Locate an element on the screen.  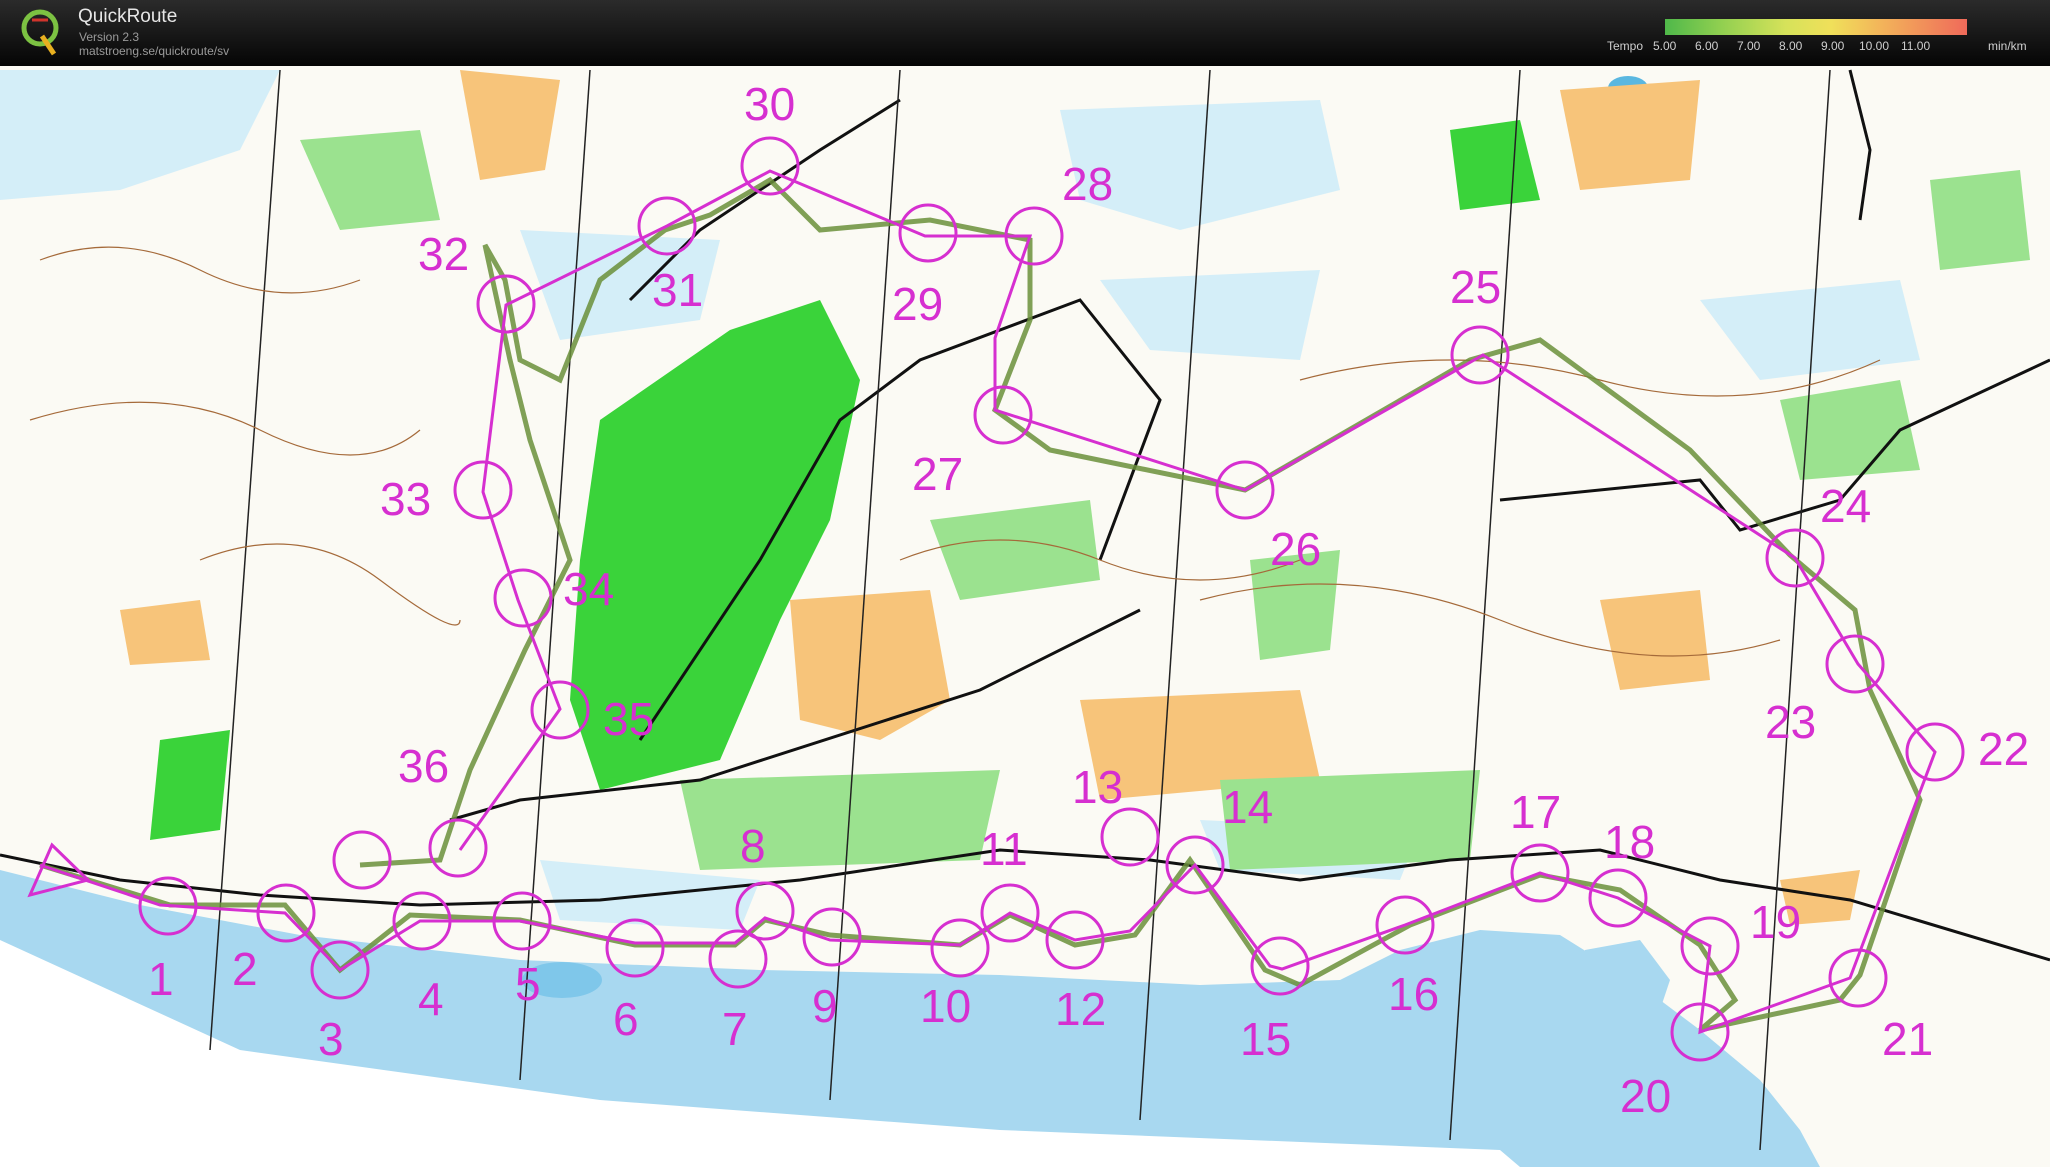
control-label-13: 13 is located at coordinates (1097, 787).